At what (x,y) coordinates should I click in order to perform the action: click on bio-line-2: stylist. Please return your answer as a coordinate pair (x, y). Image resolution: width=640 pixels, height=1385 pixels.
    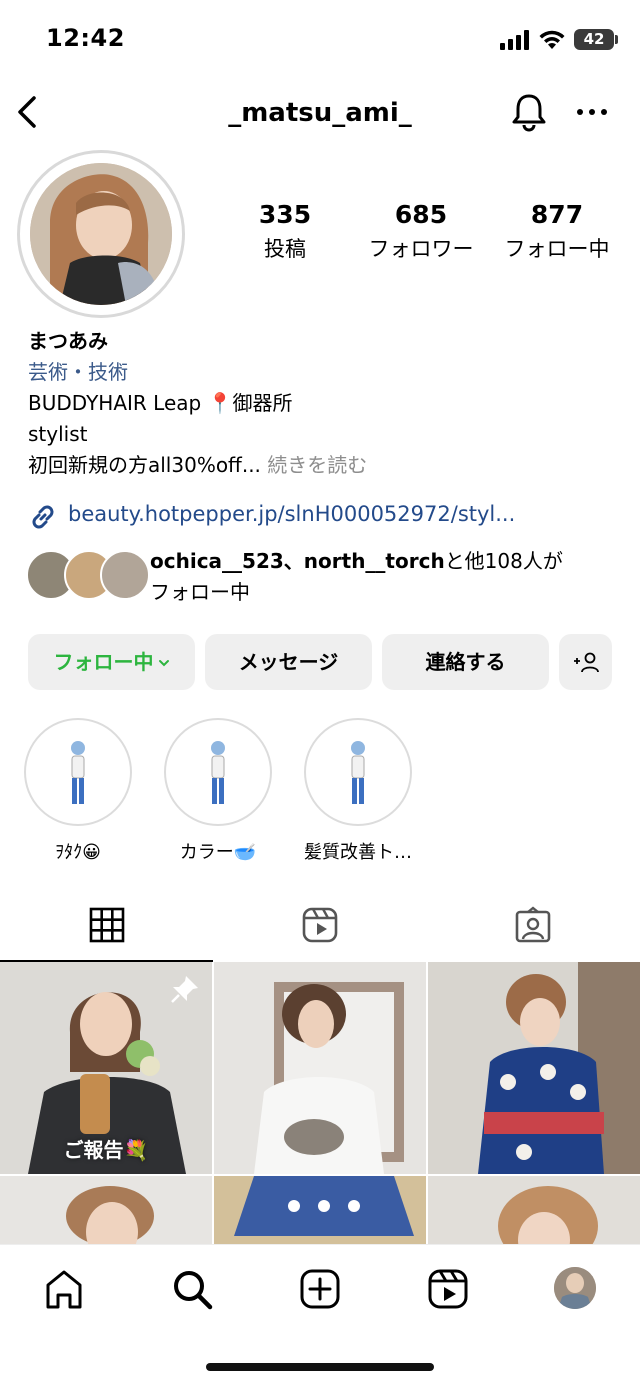
    Looking at the image, I should click on (58, 434).